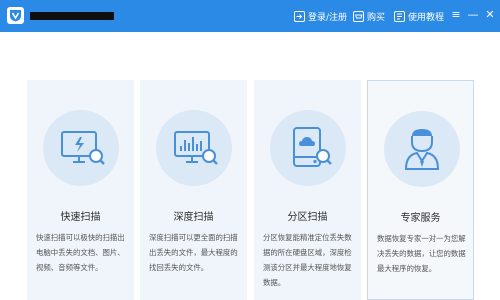 Image resolution: width=500 pixels, height=300 pixels. What do you see at coordinates (80, 252) in the screenshot?
I see `card-description: 快速扫描可以极快的扫描出电脑中丢失的文档、图片、视频、音频等文件。` at bounding box center [80, 252].